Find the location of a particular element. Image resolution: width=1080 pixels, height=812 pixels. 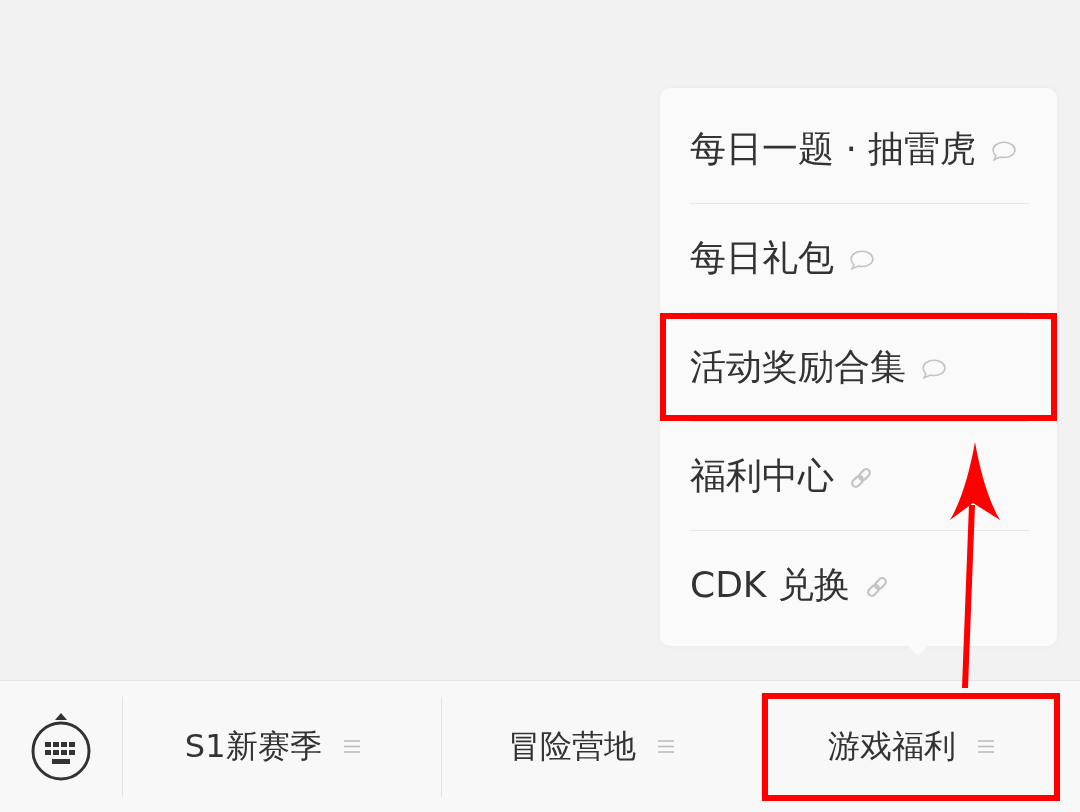

menu-item: 每日礼包 is located at coordinates (858, 258).